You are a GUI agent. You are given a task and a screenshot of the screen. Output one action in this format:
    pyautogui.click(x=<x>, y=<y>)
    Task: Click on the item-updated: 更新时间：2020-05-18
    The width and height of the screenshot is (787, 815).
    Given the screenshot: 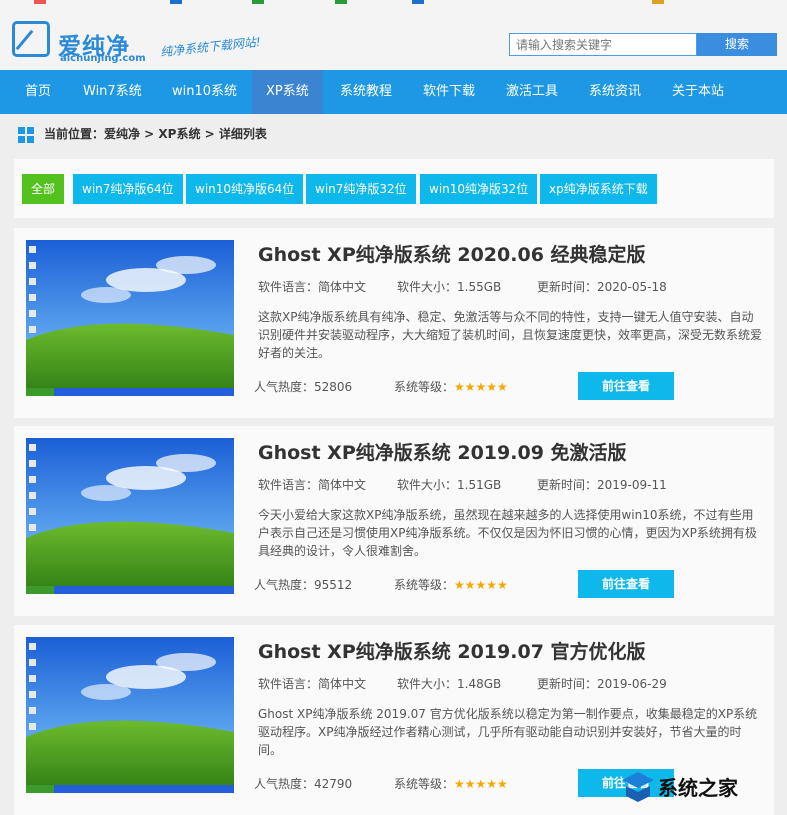 What is the action you would take?
    pyautogui.click(x=602, y=287)
    